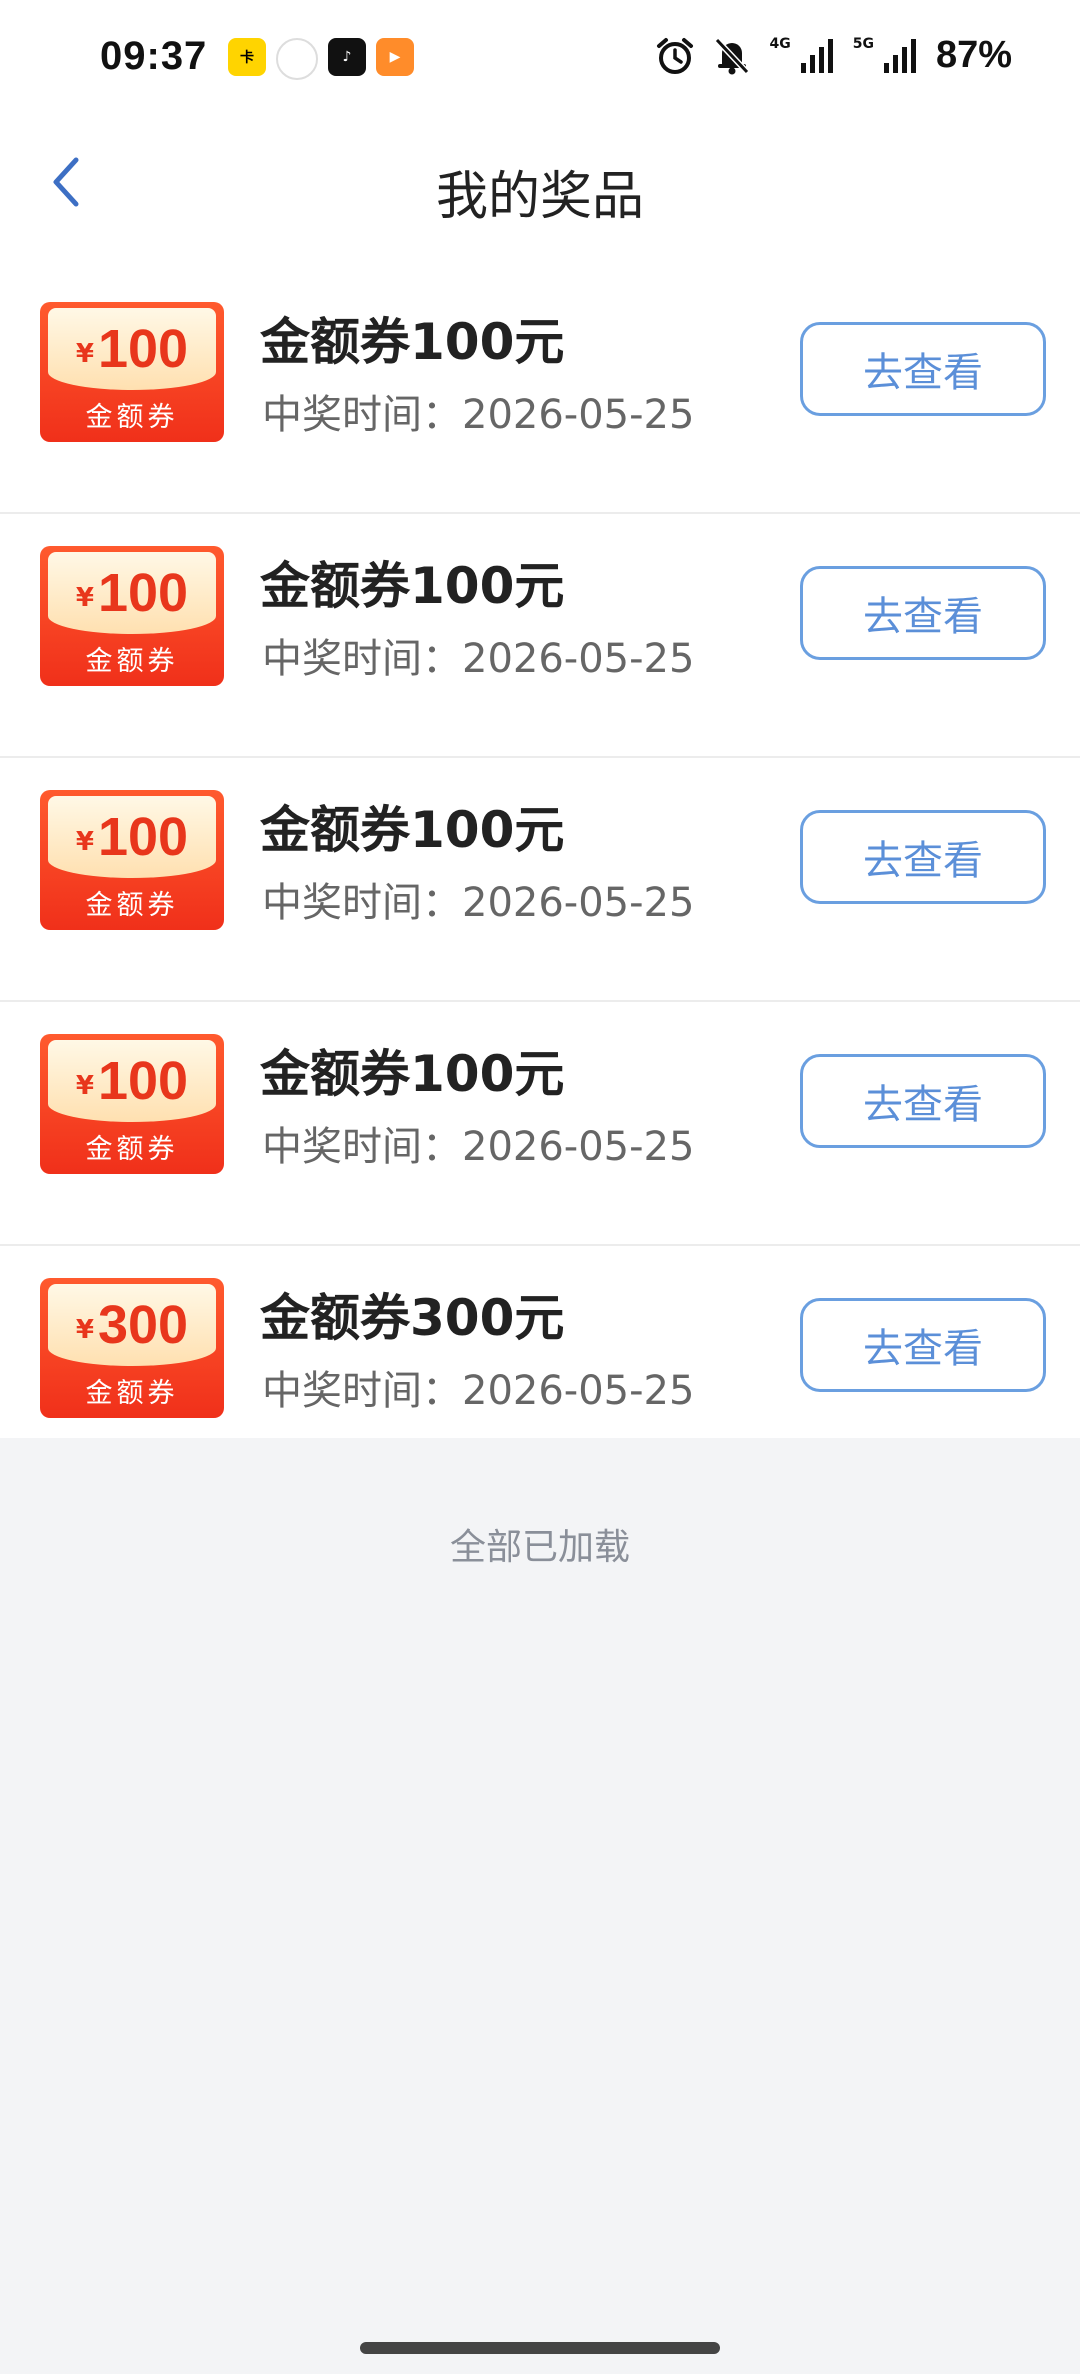  Describe the element at coordinates (863, 43) in the screenshot. I see `network-type-5g: 5G` at that location.